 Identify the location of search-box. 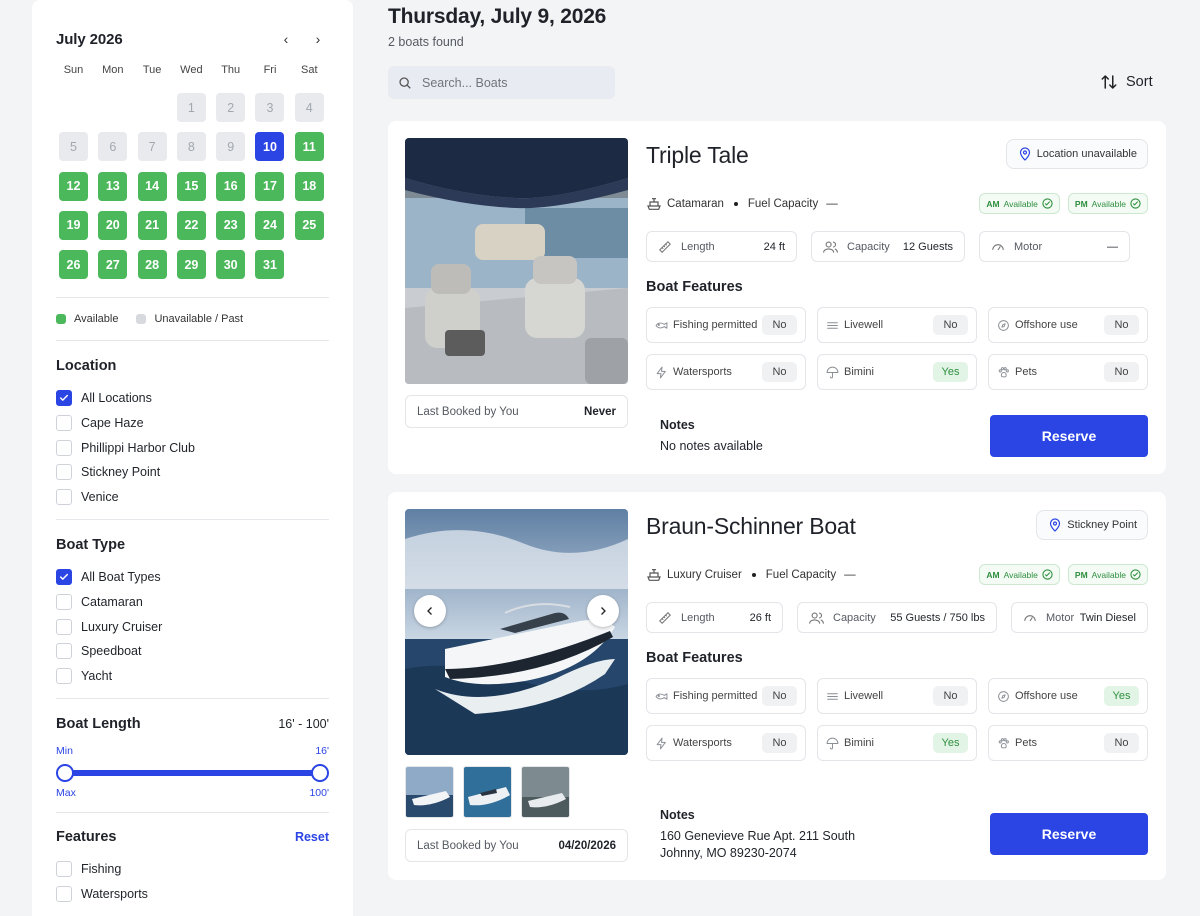
(501, 82).